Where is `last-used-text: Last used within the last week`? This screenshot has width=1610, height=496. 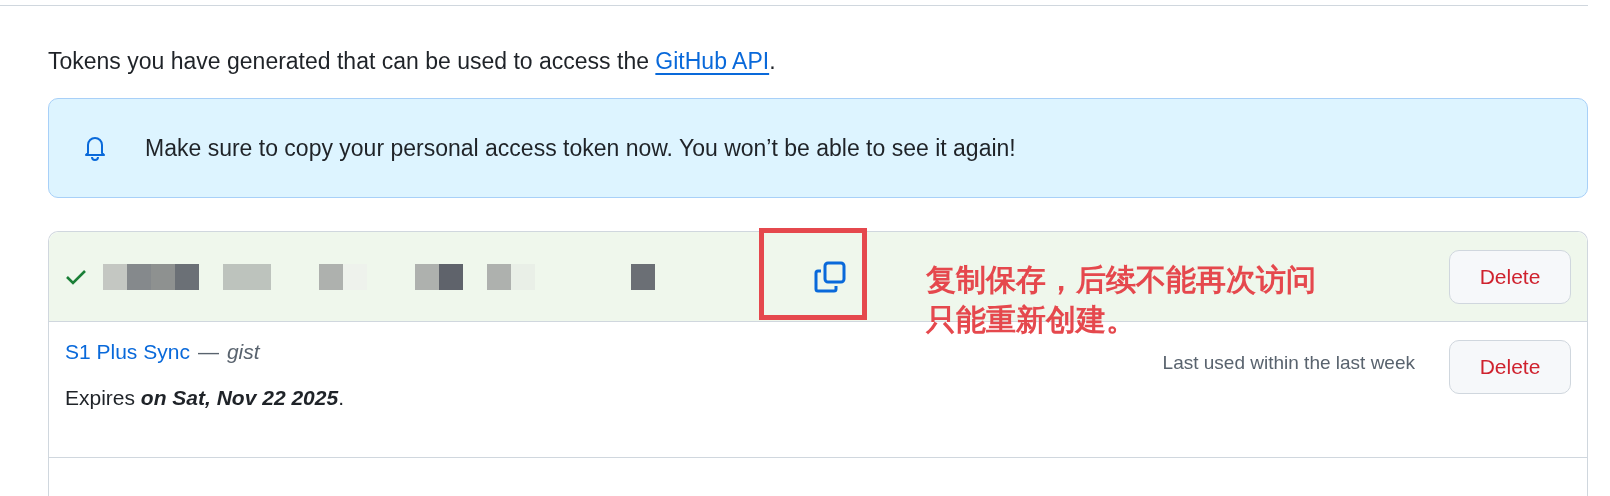 last-used-text: Last used within the last week is located at coordinates (1288, 363).